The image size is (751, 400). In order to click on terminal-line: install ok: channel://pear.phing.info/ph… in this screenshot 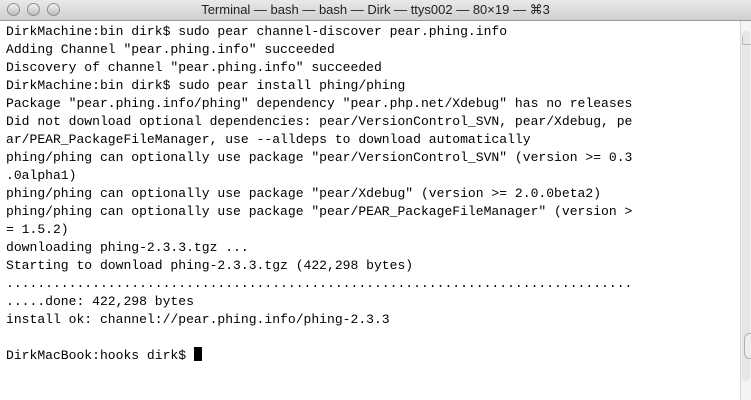, I will do `click(198, 319)`.